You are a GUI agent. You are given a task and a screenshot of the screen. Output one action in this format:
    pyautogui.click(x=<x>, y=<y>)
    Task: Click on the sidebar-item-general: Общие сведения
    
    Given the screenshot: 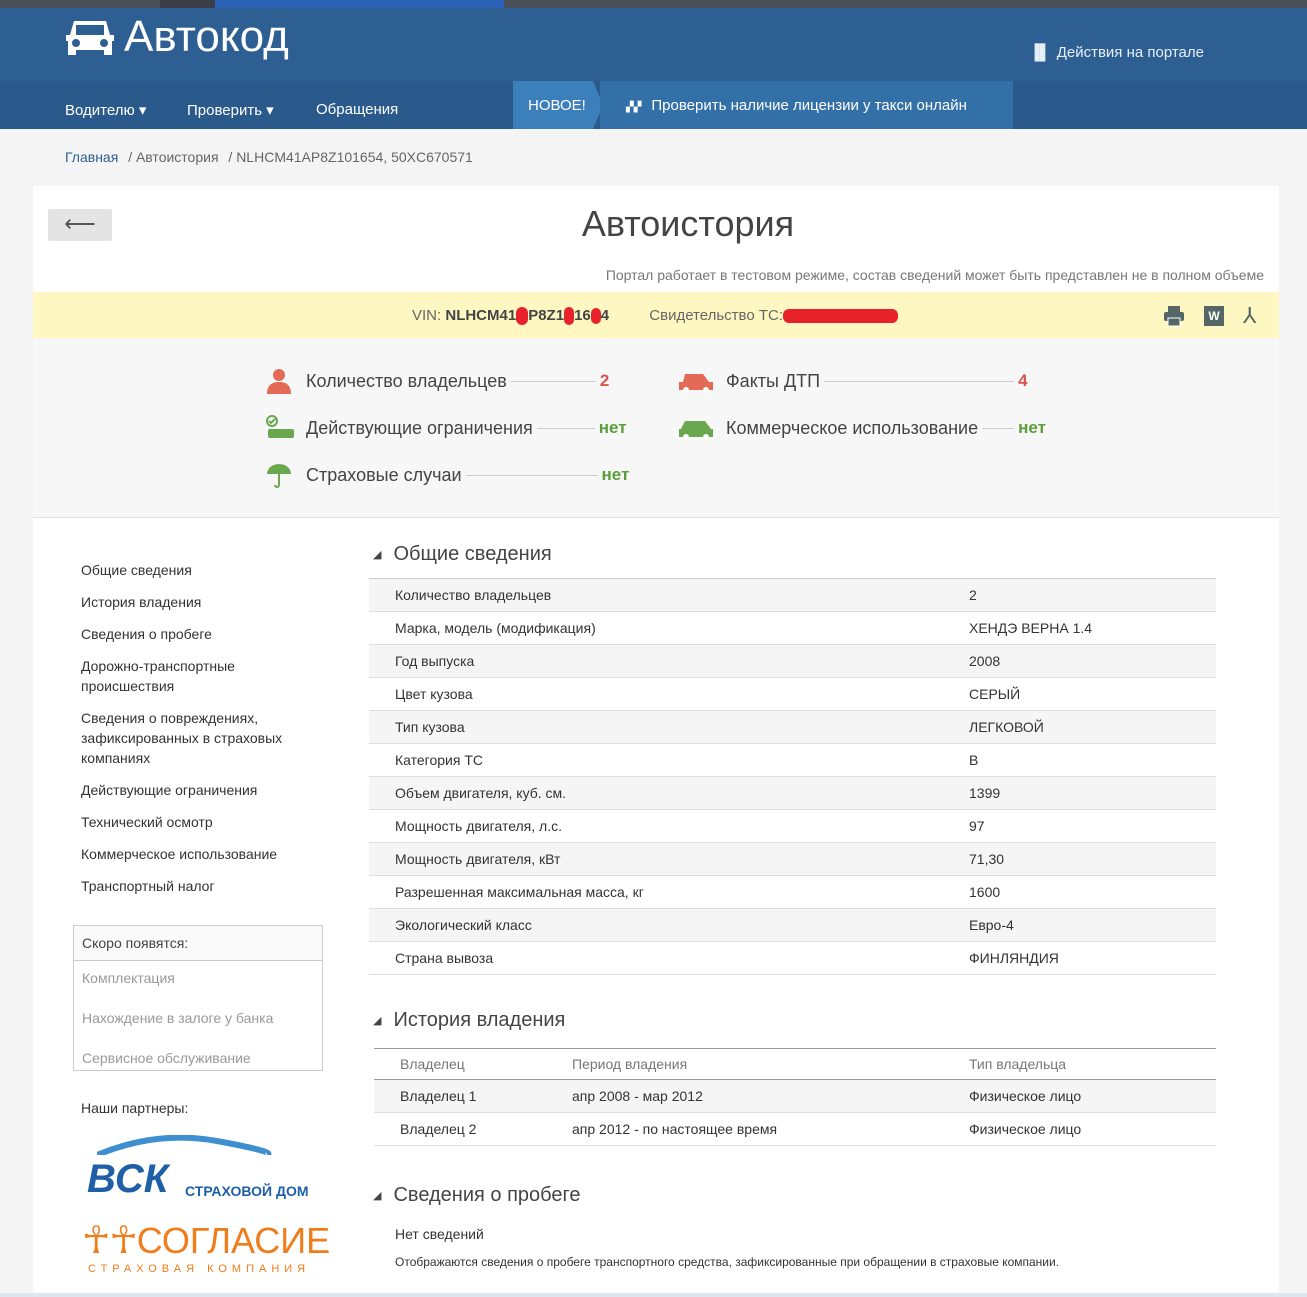 What is the action you would take?
    pyautogui.click(x=136, y=570)
    